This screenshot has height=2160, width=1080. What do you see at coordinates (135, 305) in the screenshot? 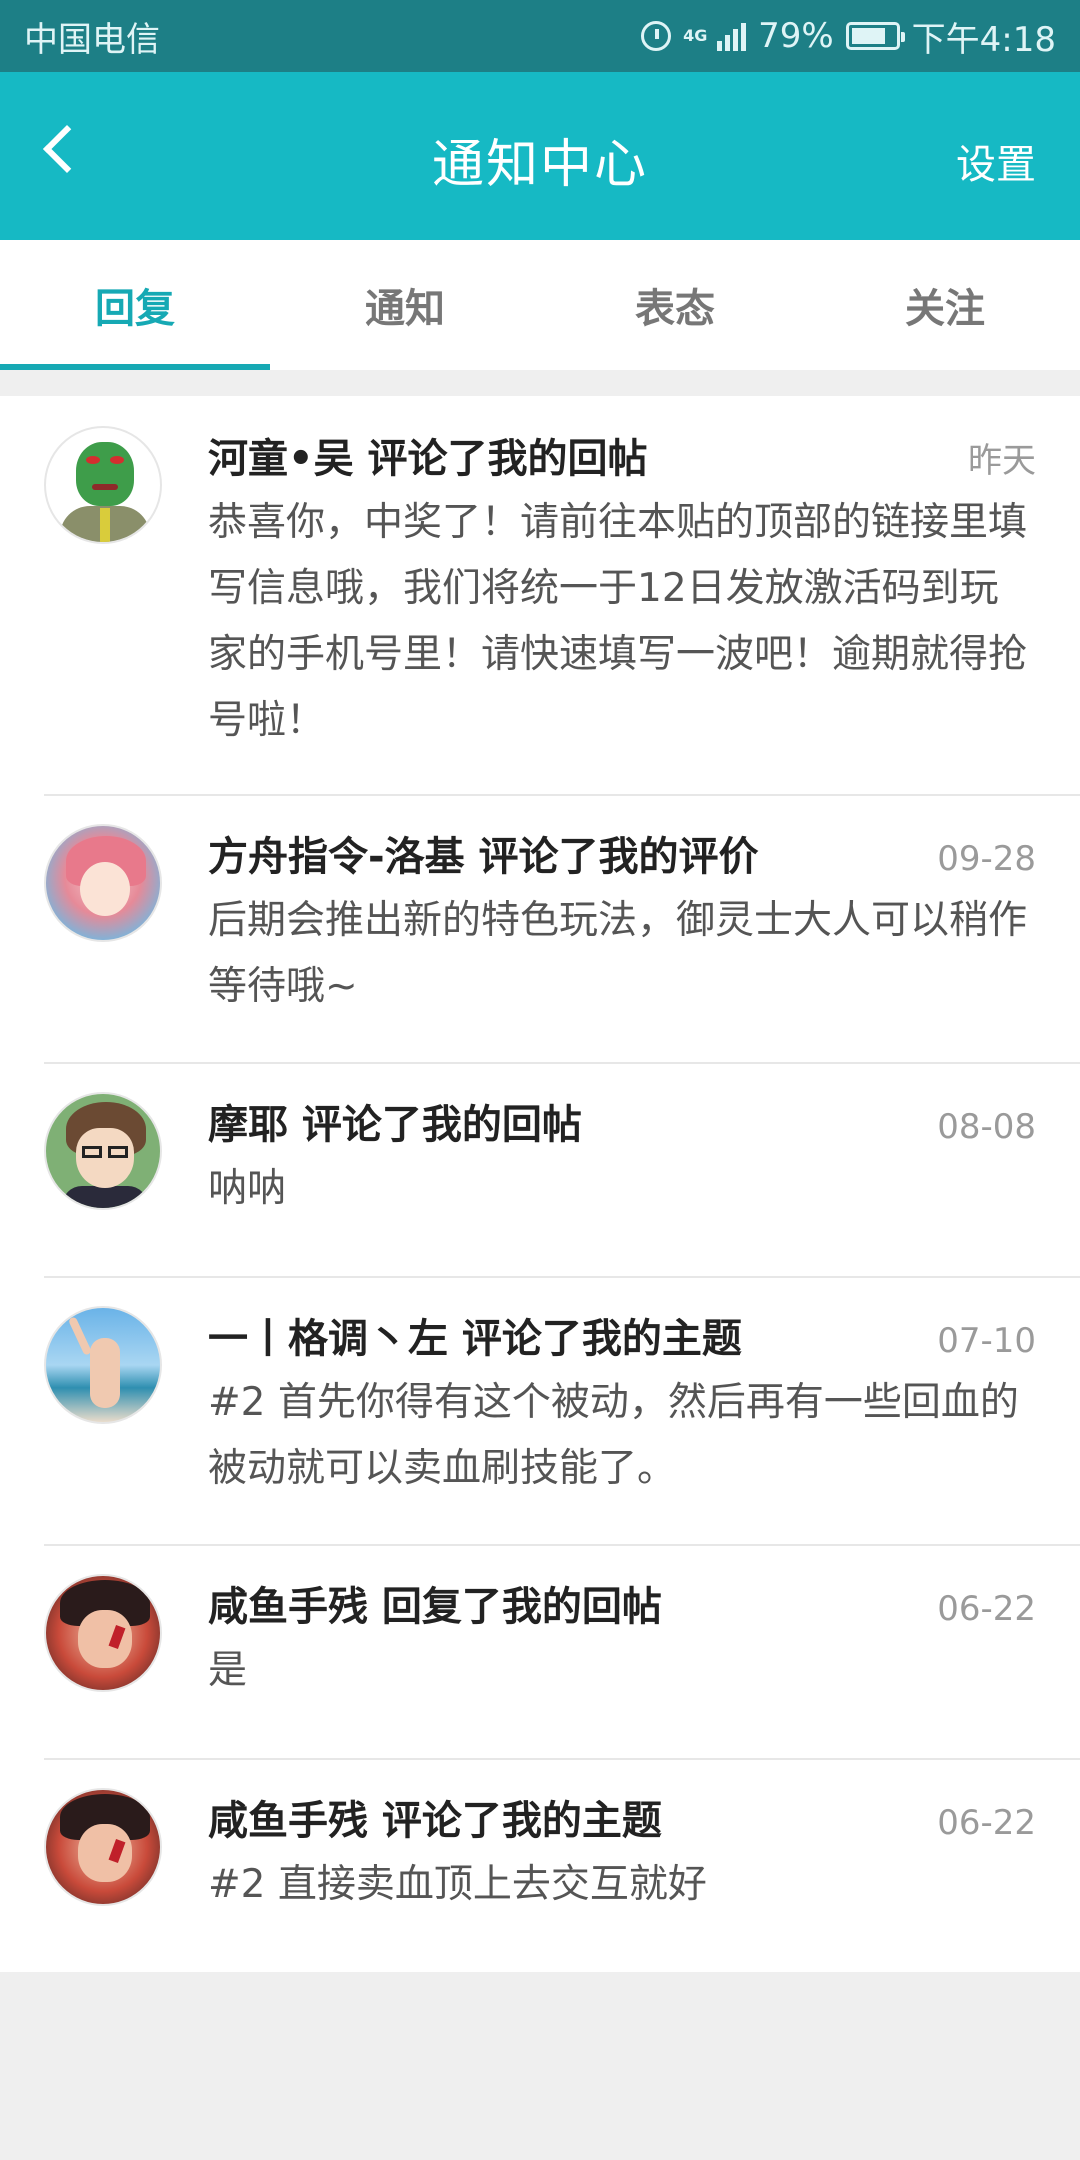
I see `tab-replies: 回复` at bounding box center [135, 305].